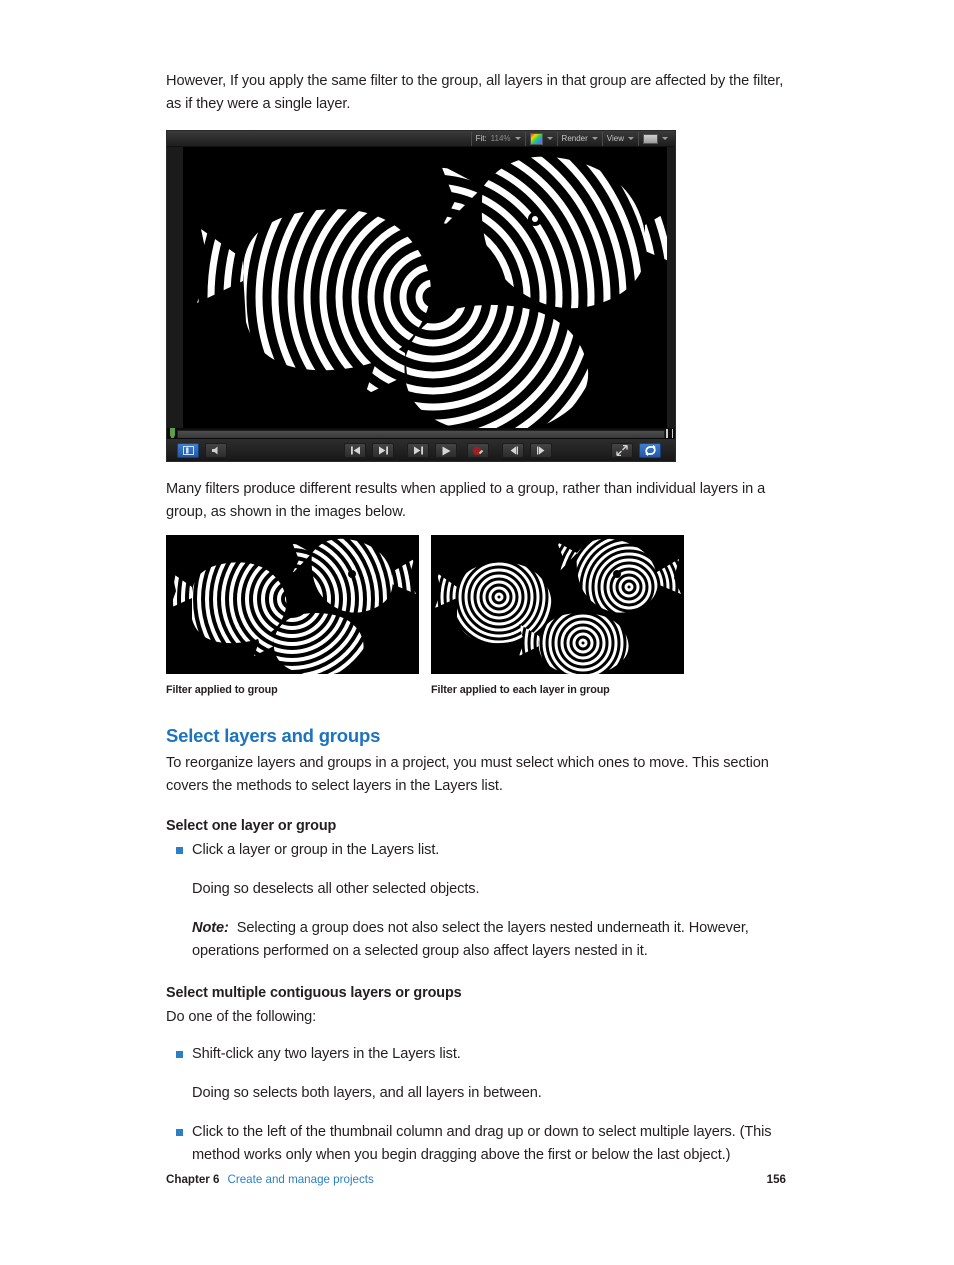 Image resolution: width=954 pixels, height=1265 pixels. What do you see at coordinates (481, 138) in the screenshot?
I see `zoom-label: Fit:` at bounding box center [481, 138].